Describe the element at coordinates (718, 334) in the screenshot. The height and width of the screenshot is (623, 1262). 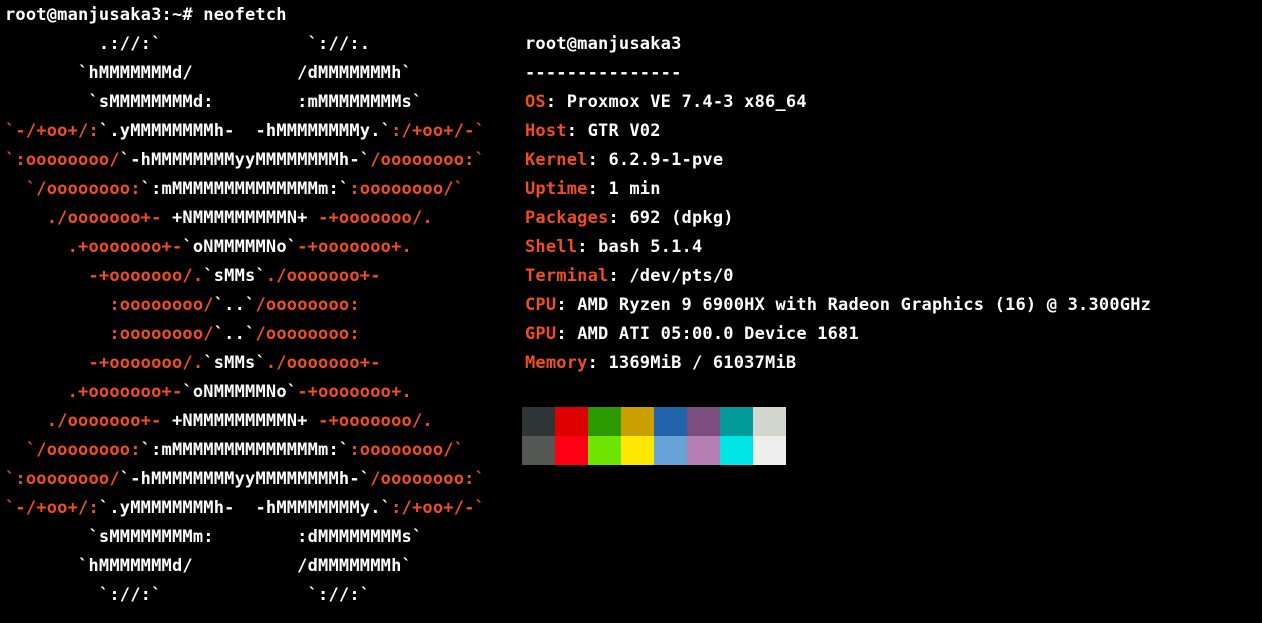
I see `info-value: AMD ATI 05:00.0 Device 1681` at that location.